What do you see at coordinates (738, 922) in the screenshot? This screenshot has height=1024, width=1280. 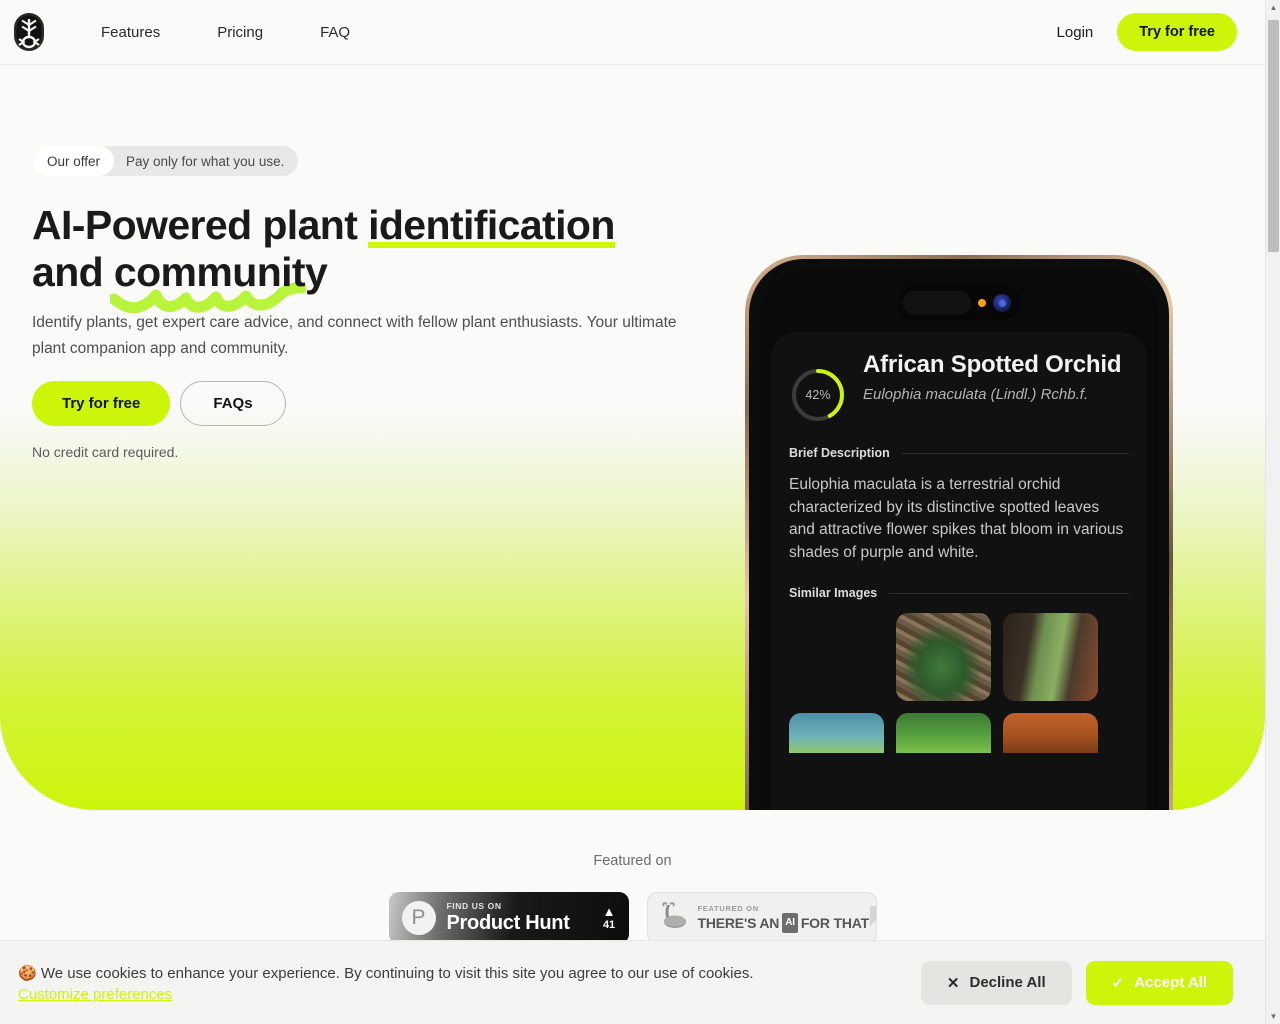 I see `taft-name-part1: THERE'S AN` at bounding box center [738, 922].